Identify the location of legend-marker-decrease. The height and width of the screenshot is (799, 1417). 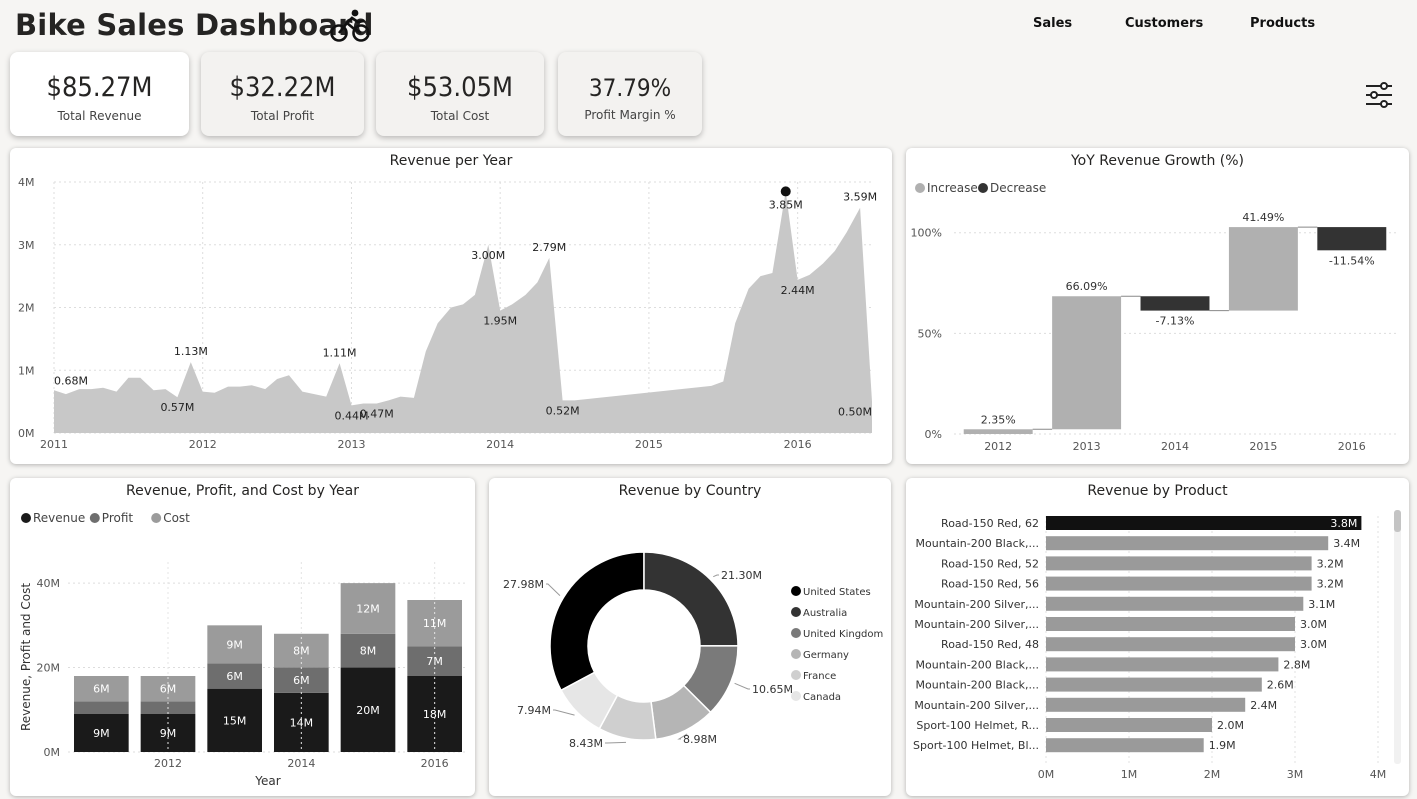
(983, 188).